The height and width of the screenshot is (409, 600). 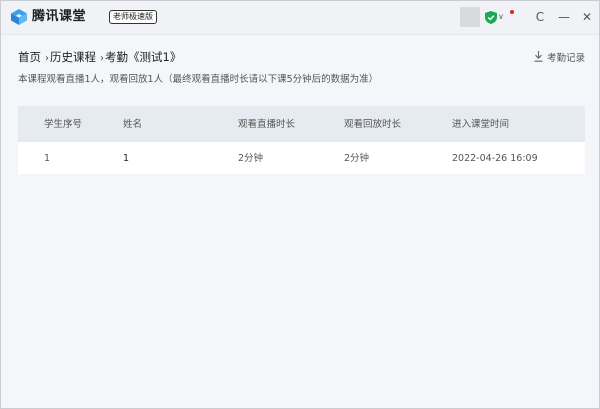 I want to click on table-row: 1 1 2分钟 2分钟 2022-04-26 16:09, so click(x=301, y=158).